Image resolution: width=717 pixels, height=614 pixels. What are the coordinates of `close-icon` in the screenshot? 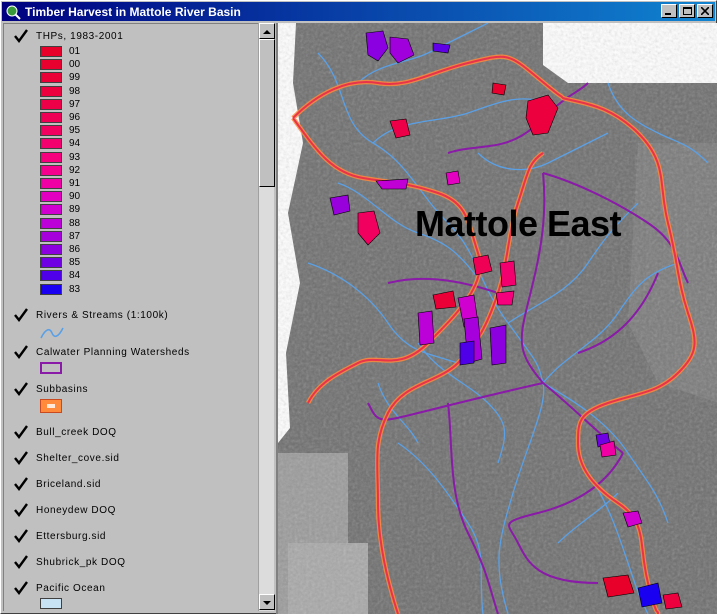 It's located at (705, 11).